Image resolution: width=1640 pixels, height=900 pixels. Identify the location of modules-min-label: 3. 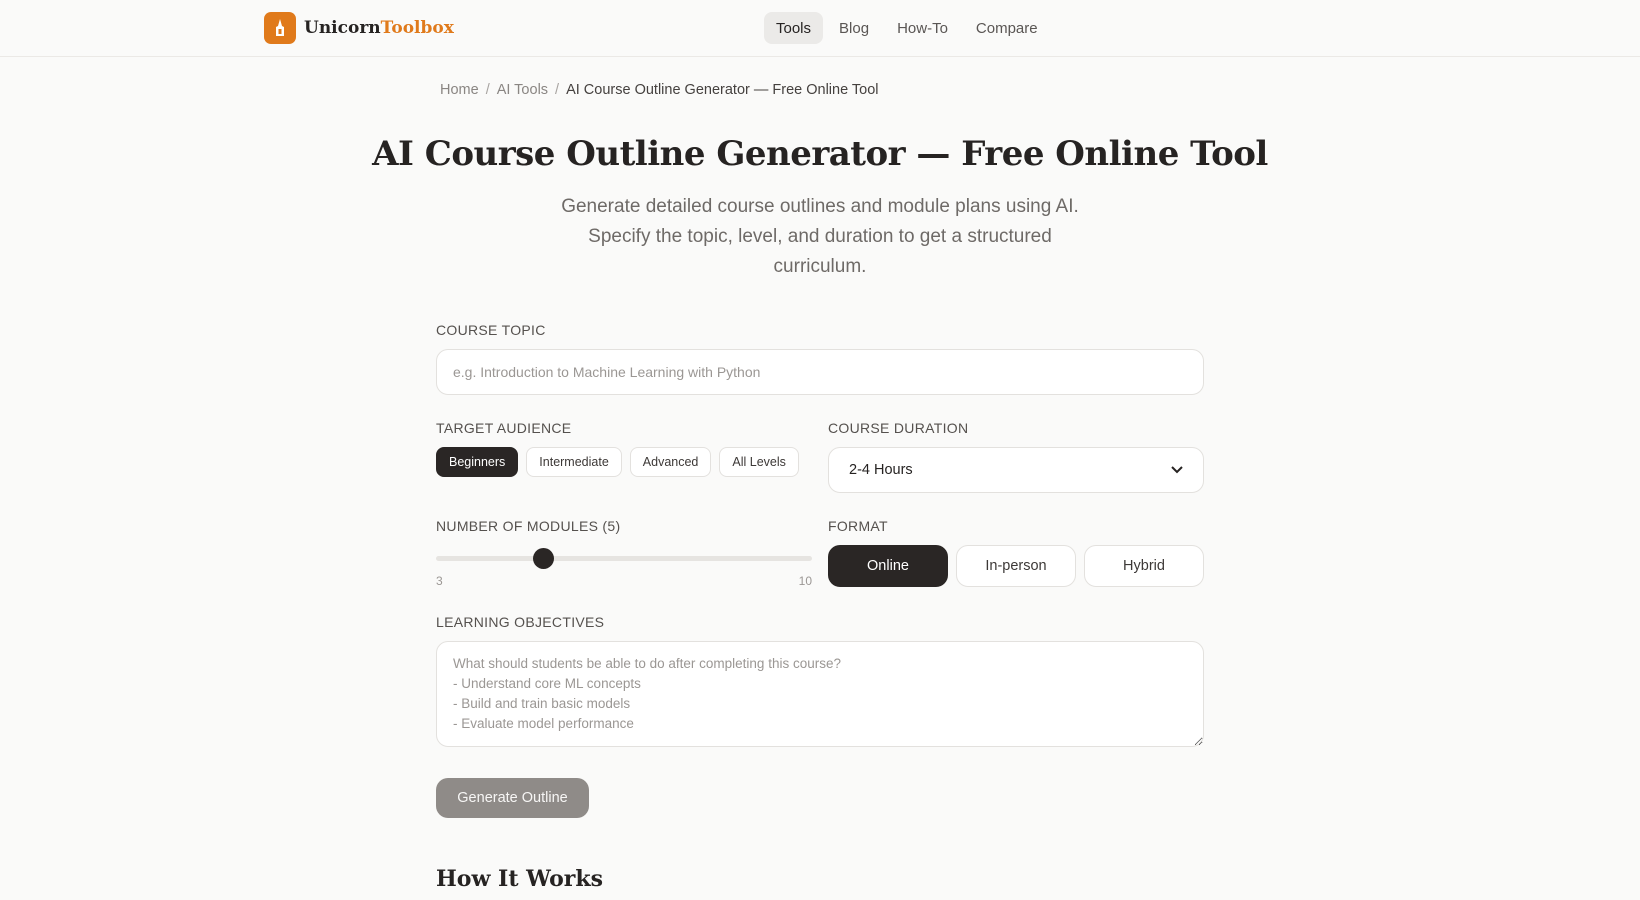
(439, 581).